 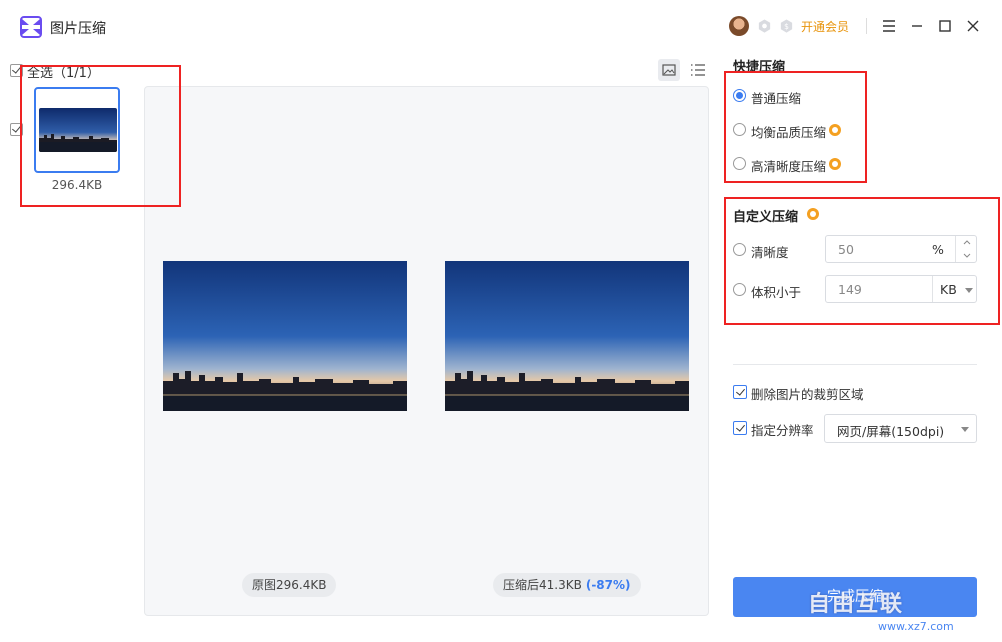 What do you see at coordinates (285, 336) in the screenshot?
I see `original-image-preview` at bounding box center [285, 336].